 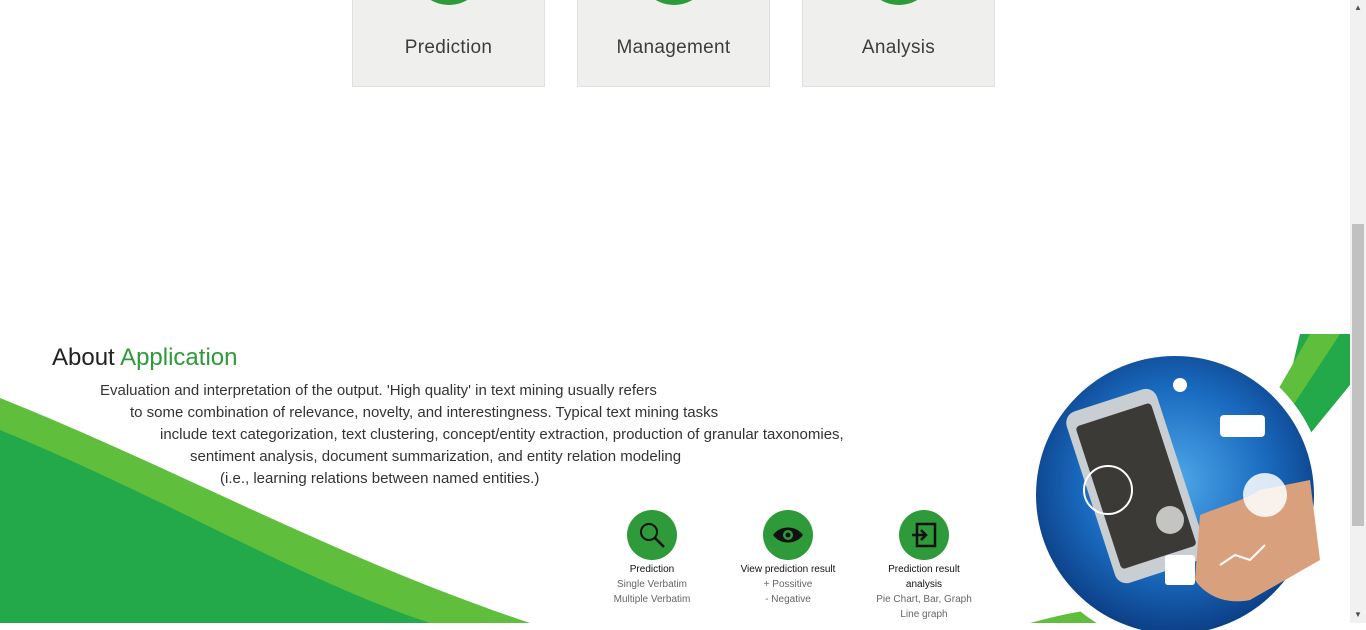 What do you see at coordinates (652, 569) in the screenshot?
I see `feature-title: Prediction` at bounding box center [652, 569].